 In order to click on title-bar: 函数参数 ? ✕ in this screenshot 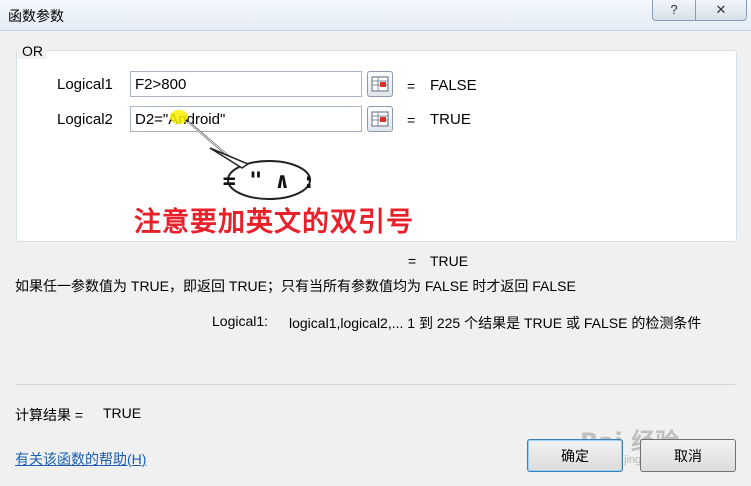, I will do `click(375, 15)`.